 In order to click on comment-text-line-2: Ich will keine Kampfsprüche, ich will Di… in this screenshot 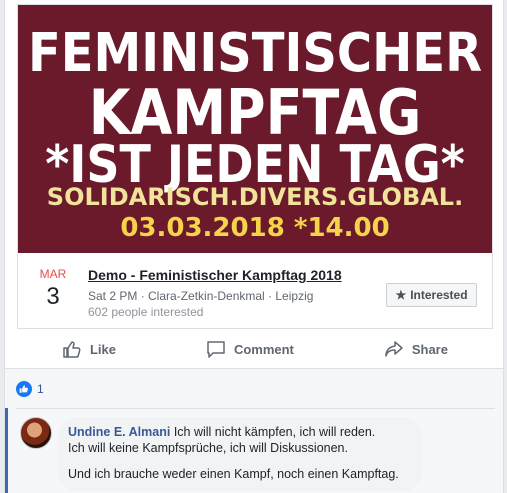, I will do `click(208, 448)`.